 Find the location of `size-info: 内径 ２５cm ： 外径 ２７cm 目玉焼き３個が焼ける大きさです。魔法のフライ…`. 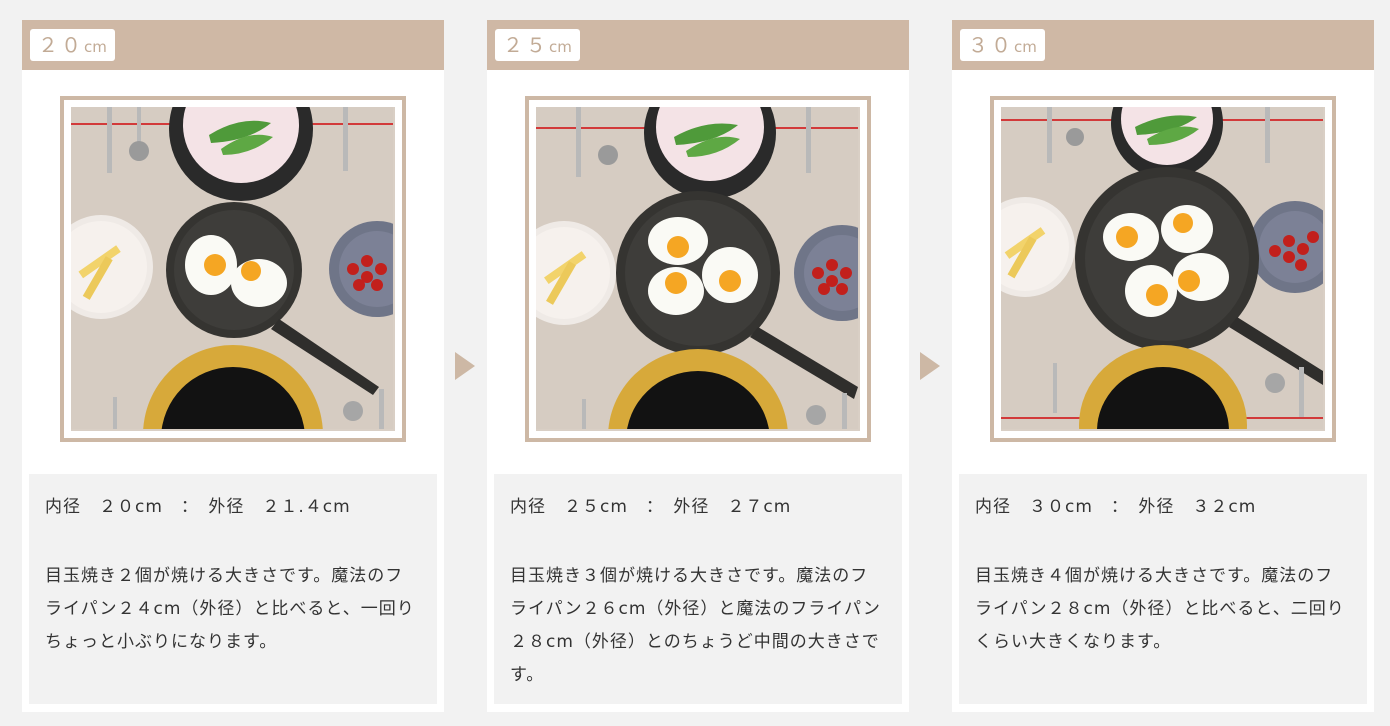

size-info: 内径 ２５cm ： 外径 ２７cm 目玉焼き３個が焼ける大きさです。魔法のフライ… is located at coordinates (698, 589).